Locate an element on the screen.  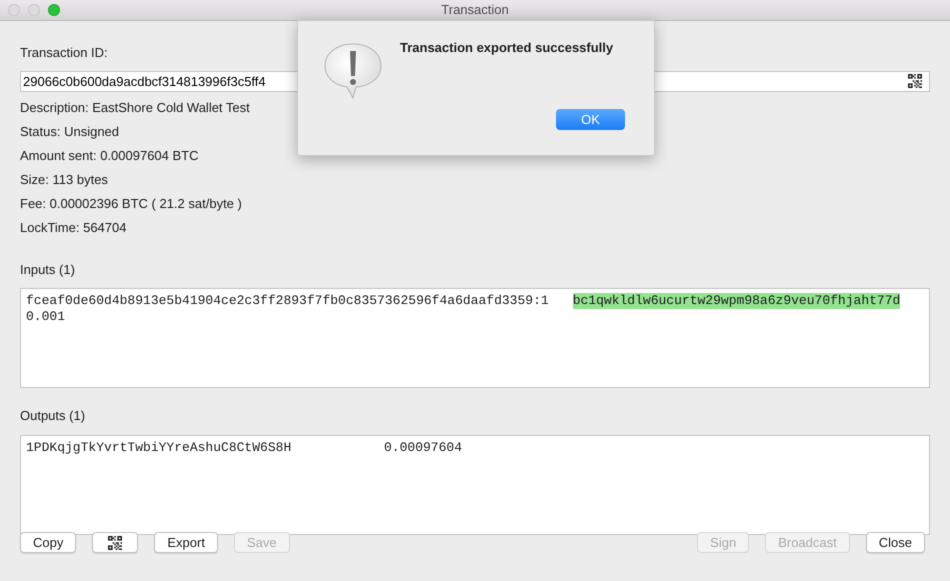
ok-button: OK is located at coordinates (590, 119).